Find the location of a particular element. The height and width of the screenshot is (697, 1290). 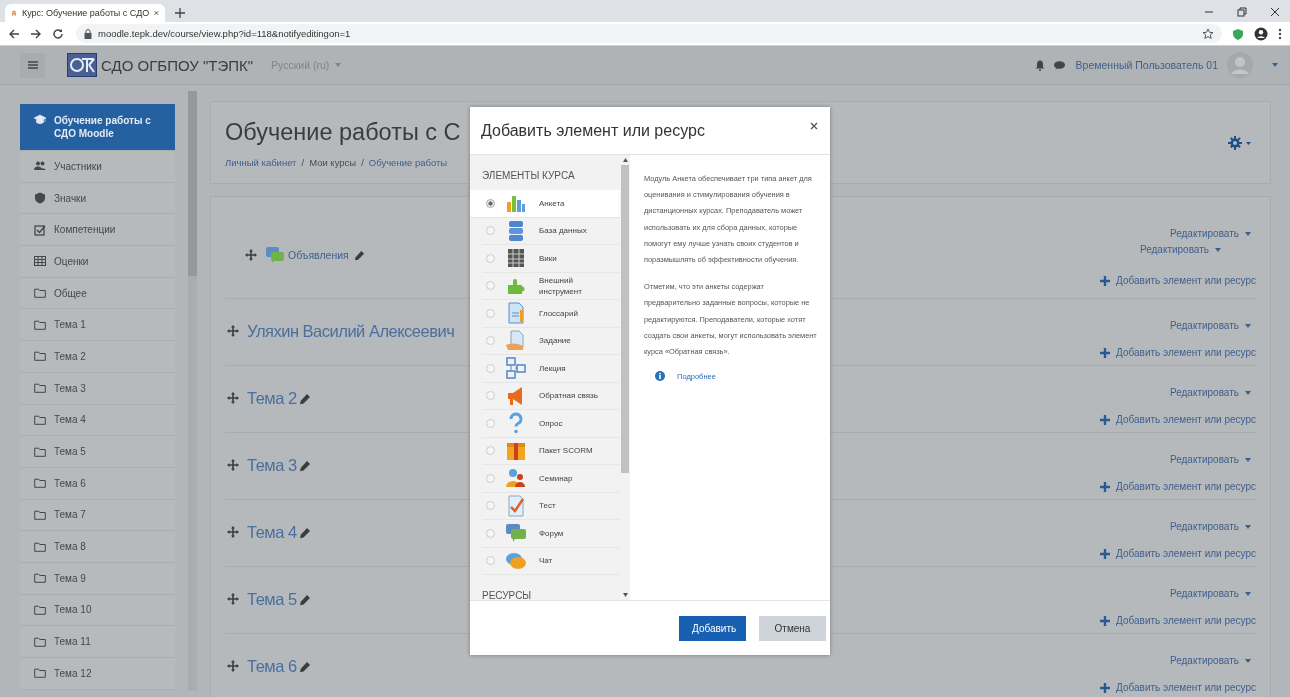

activity-option: Глоссарий is located at coordinates (551, 314).